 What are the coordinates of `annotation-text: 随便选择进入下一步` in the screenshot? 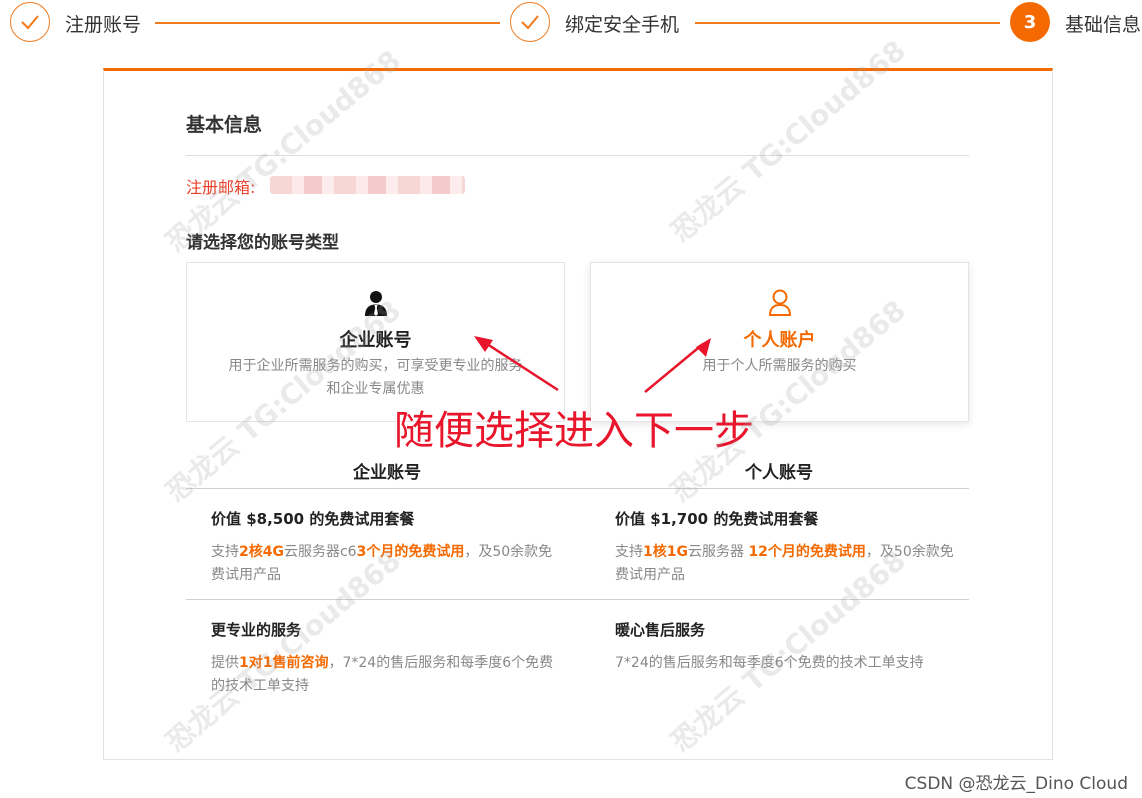 It's located at (574, 431).